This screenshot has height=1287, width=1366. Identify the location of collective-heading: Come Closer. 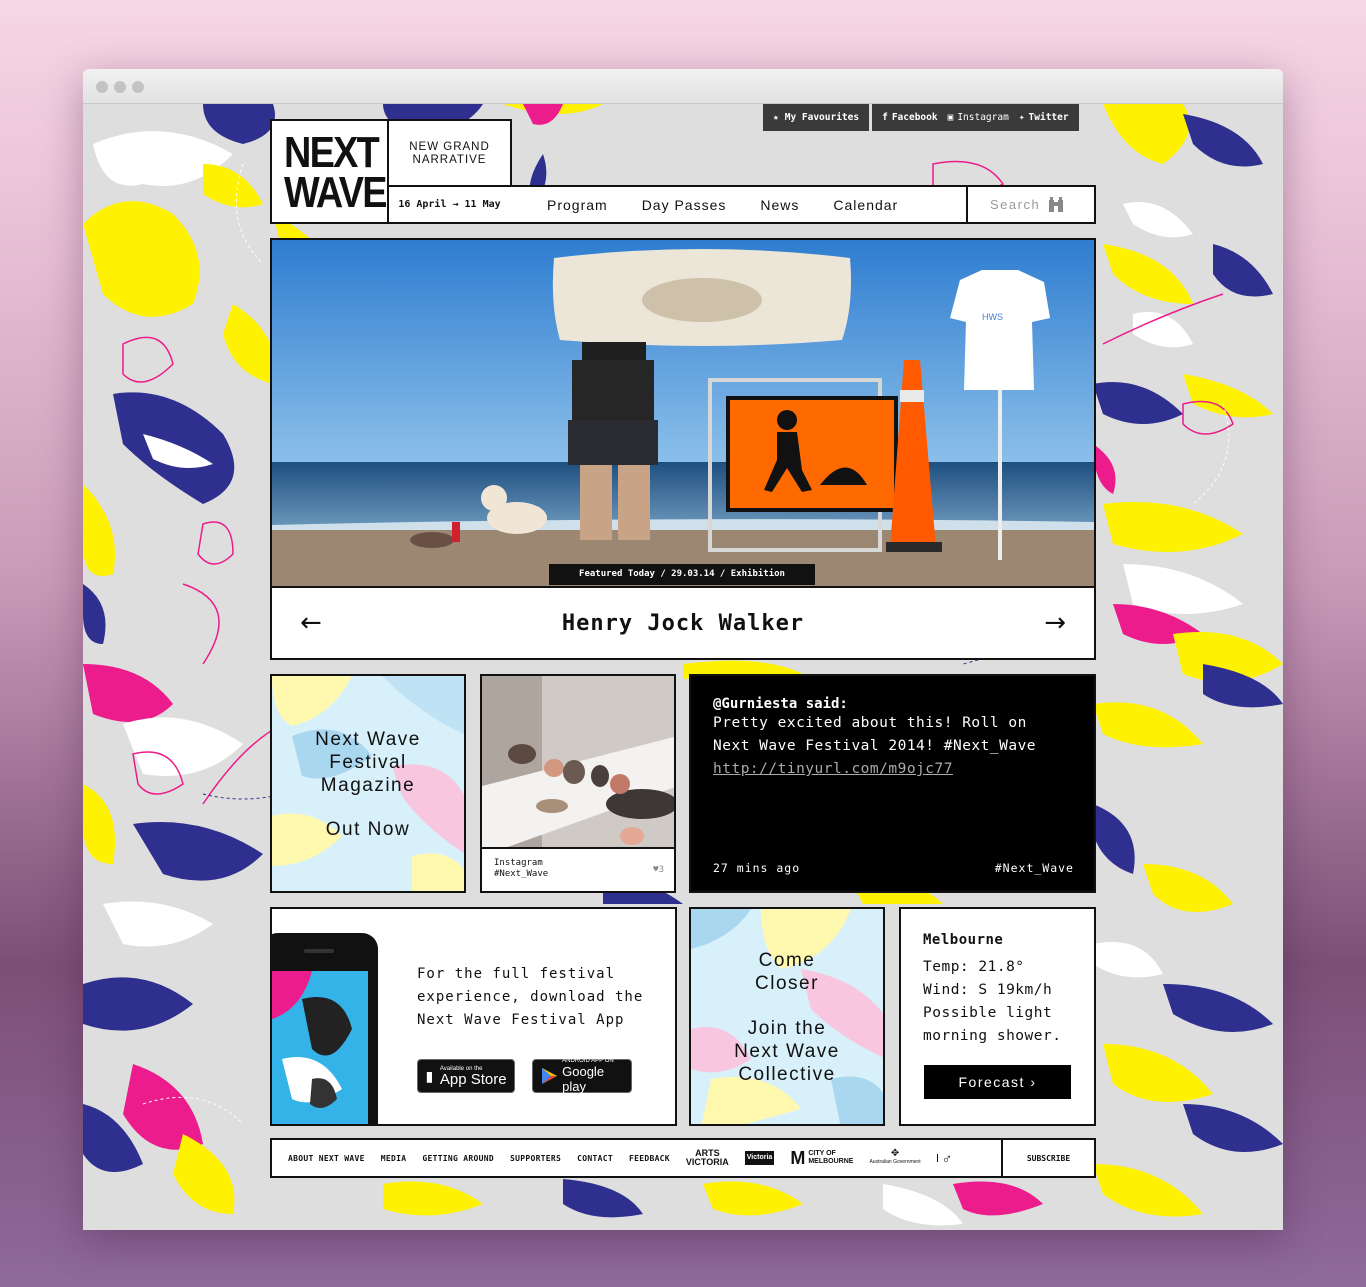
(787, 972).